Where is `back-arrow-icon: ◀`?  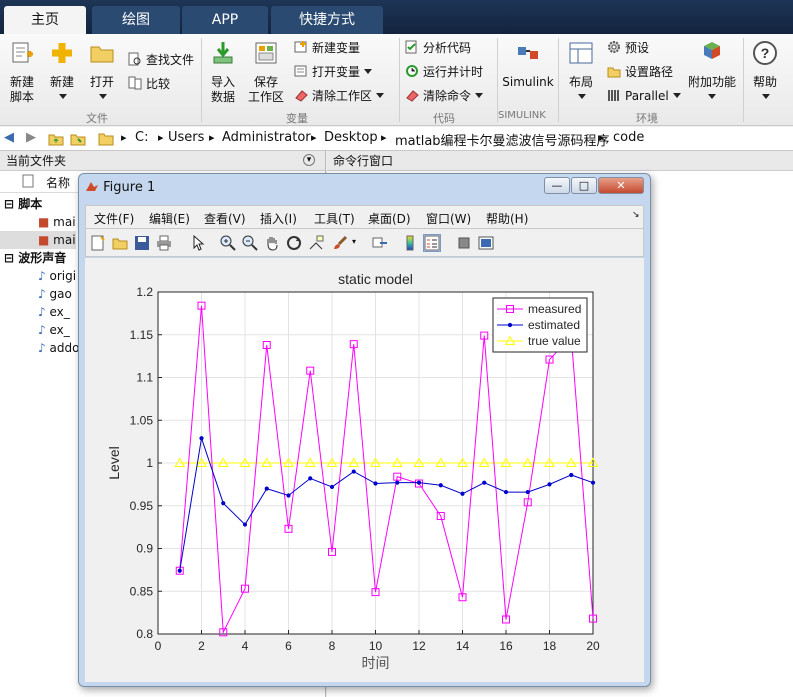 back-arrow-icon: ◀ is located at coordinates (9, 137).